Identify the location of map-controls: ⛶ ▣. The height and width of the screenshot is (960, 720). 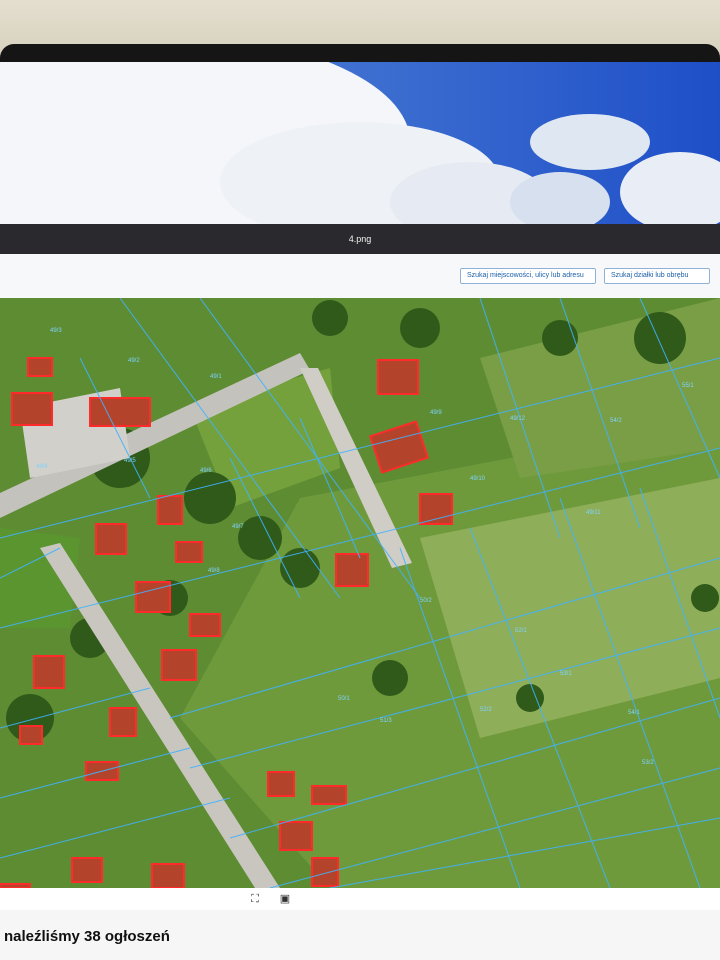
(360, 899).